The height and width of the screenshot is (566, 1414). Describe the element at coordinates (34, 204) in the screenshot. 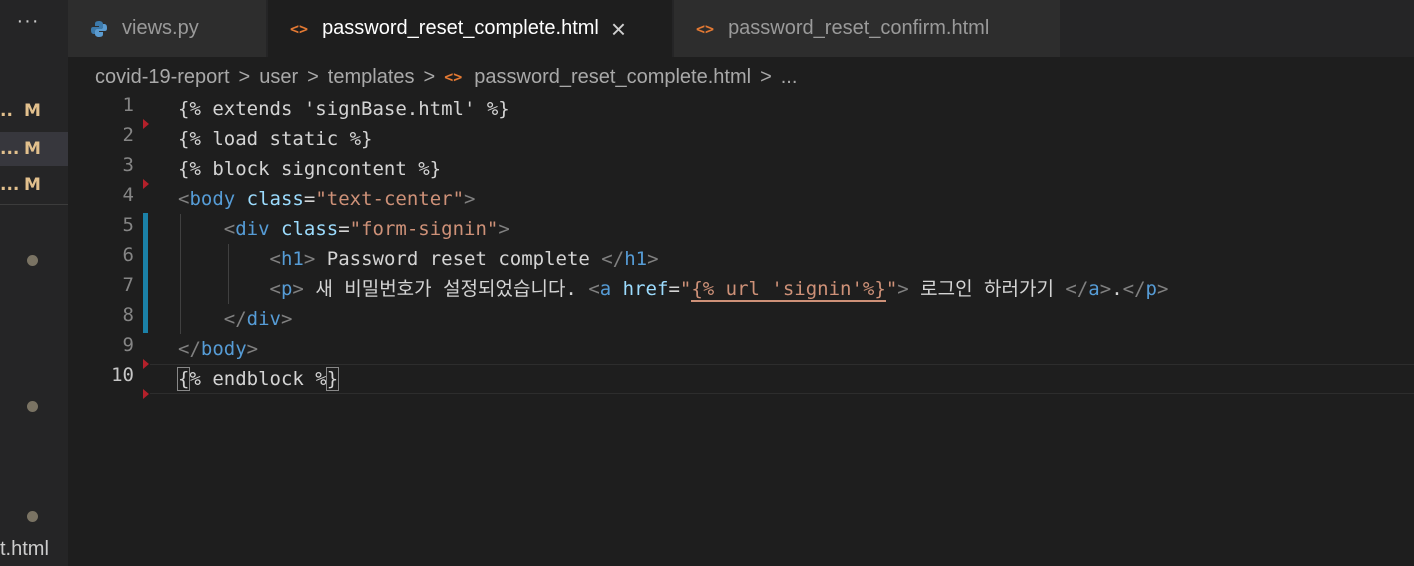

I see `sidebar-divider` at that location.